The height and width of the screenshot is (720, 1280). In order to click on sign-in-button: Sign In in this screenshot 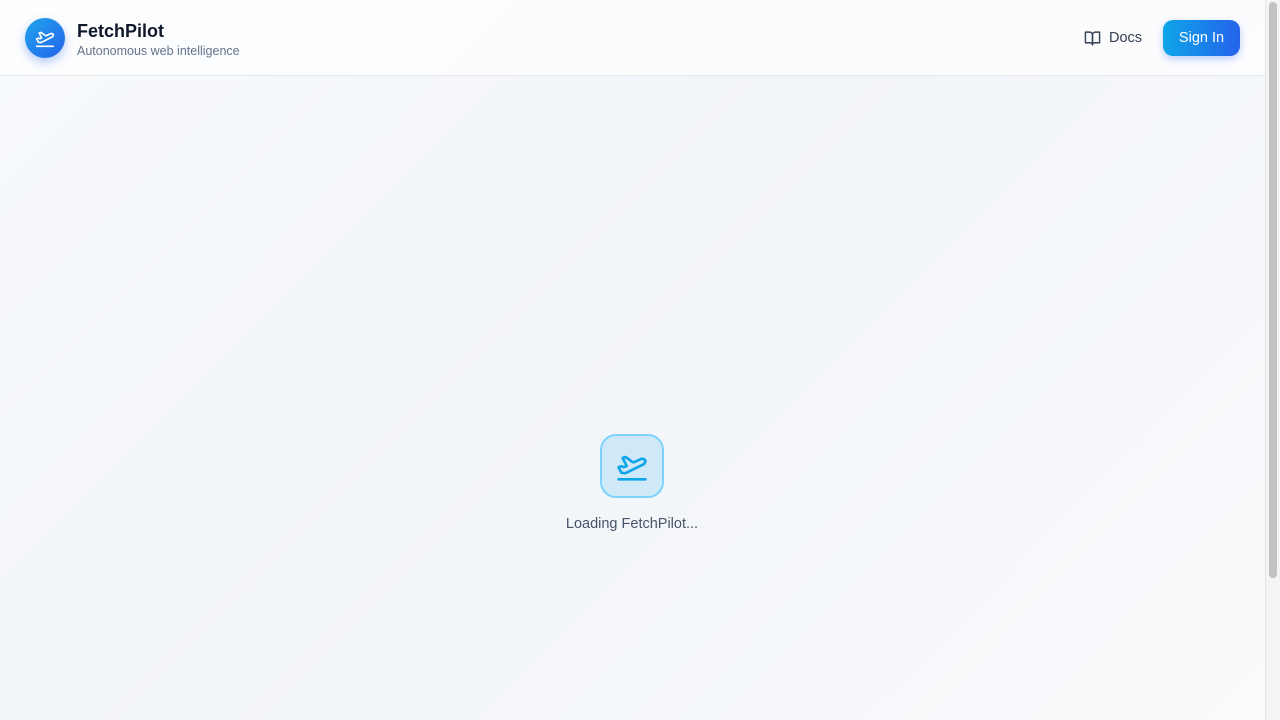, I will do `click(1201, 38)`.